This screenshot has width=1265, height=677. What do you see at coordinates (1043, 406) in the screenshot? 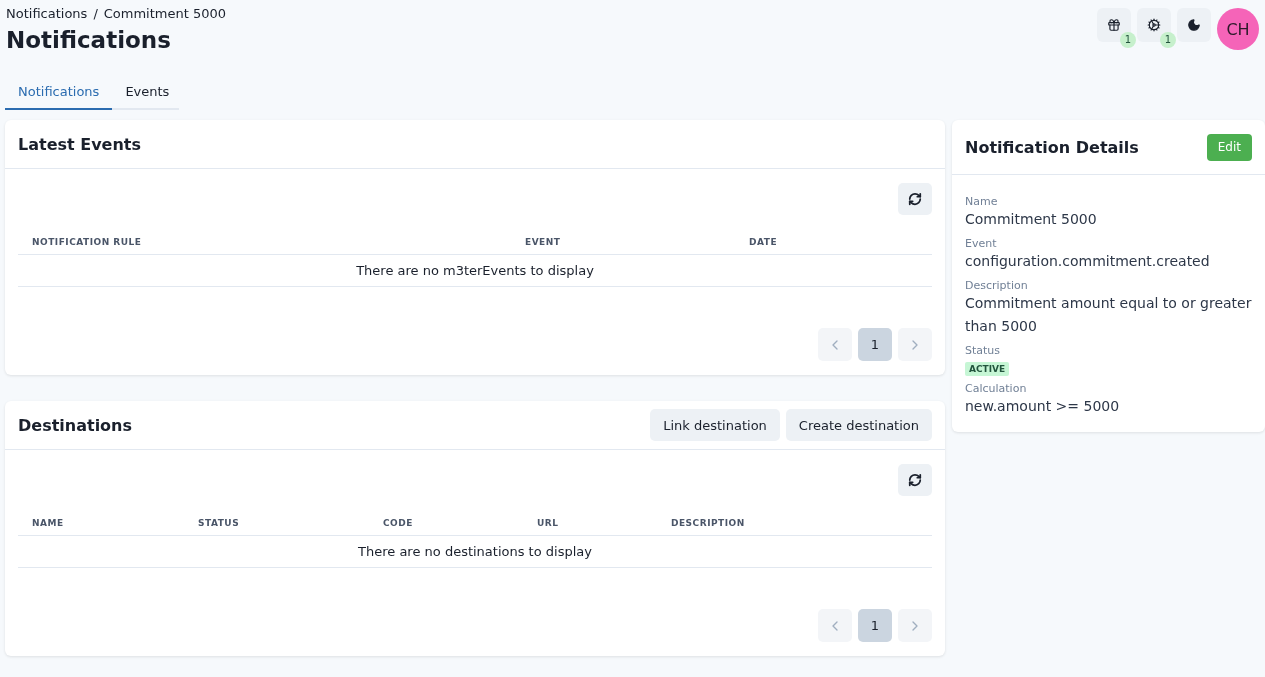
I see `field-value: new.amount >= 5000` at bounding box center [1043, 406].